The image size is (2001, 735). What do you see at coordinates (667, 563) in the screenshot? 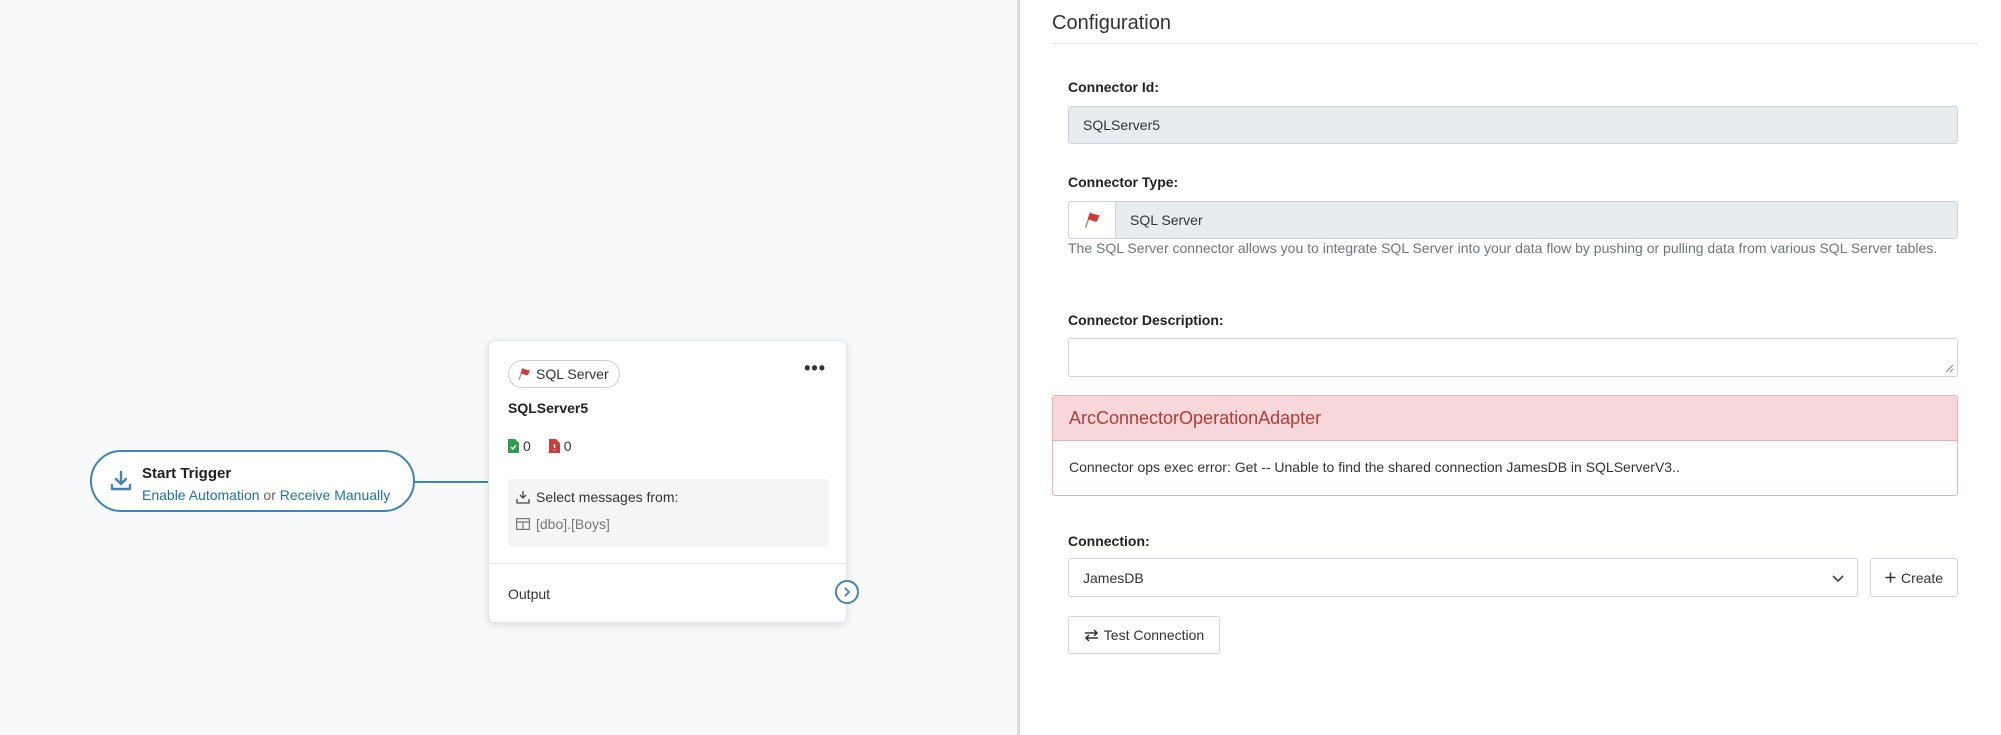
I see `node-divider` at bounding box center [667, 563].